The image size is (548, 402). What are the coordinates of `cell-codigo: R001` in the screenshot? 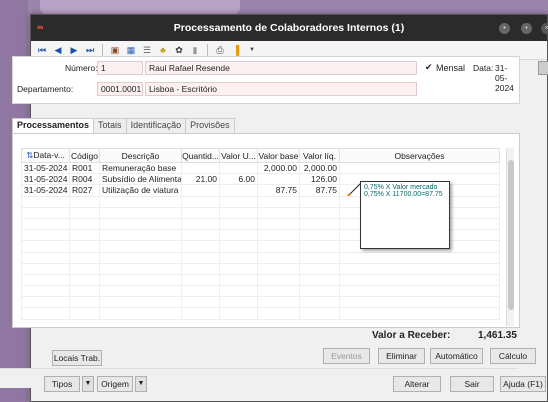 It's located at (84, 168).